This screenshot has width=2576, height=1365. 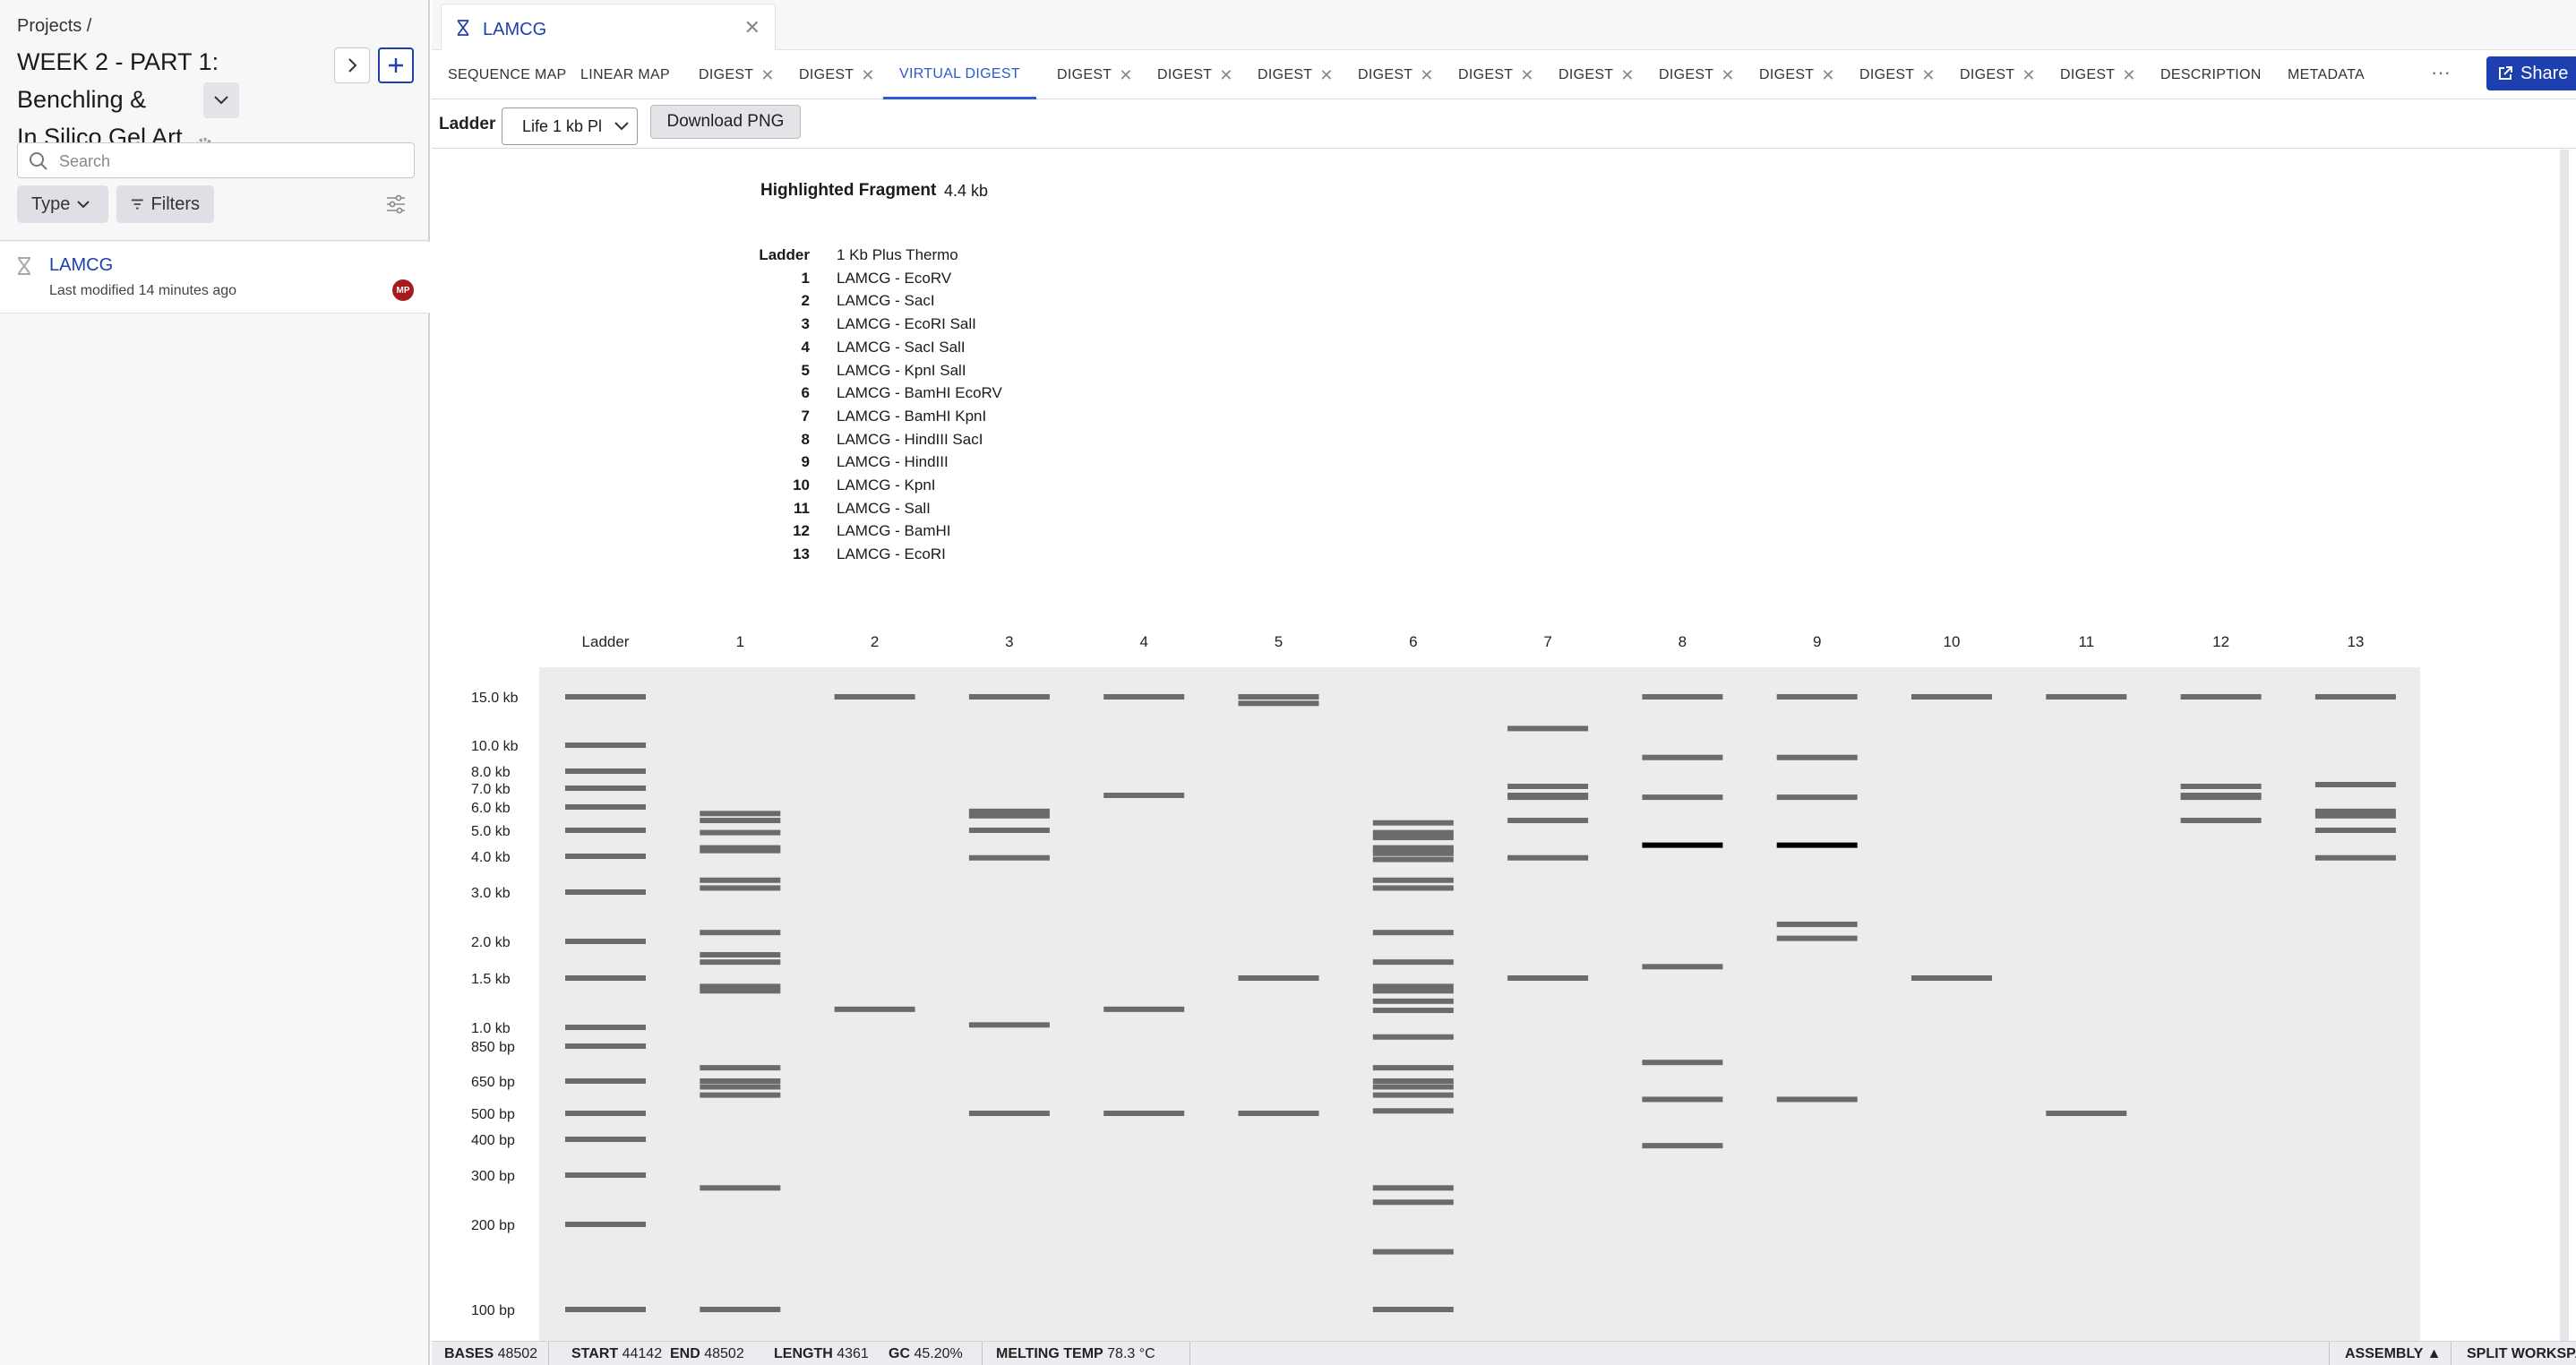 What do you see at coordinates (467, 124) in the screenshot?
I see `ladder-label: Ladder` at bounding box center [467, 124].